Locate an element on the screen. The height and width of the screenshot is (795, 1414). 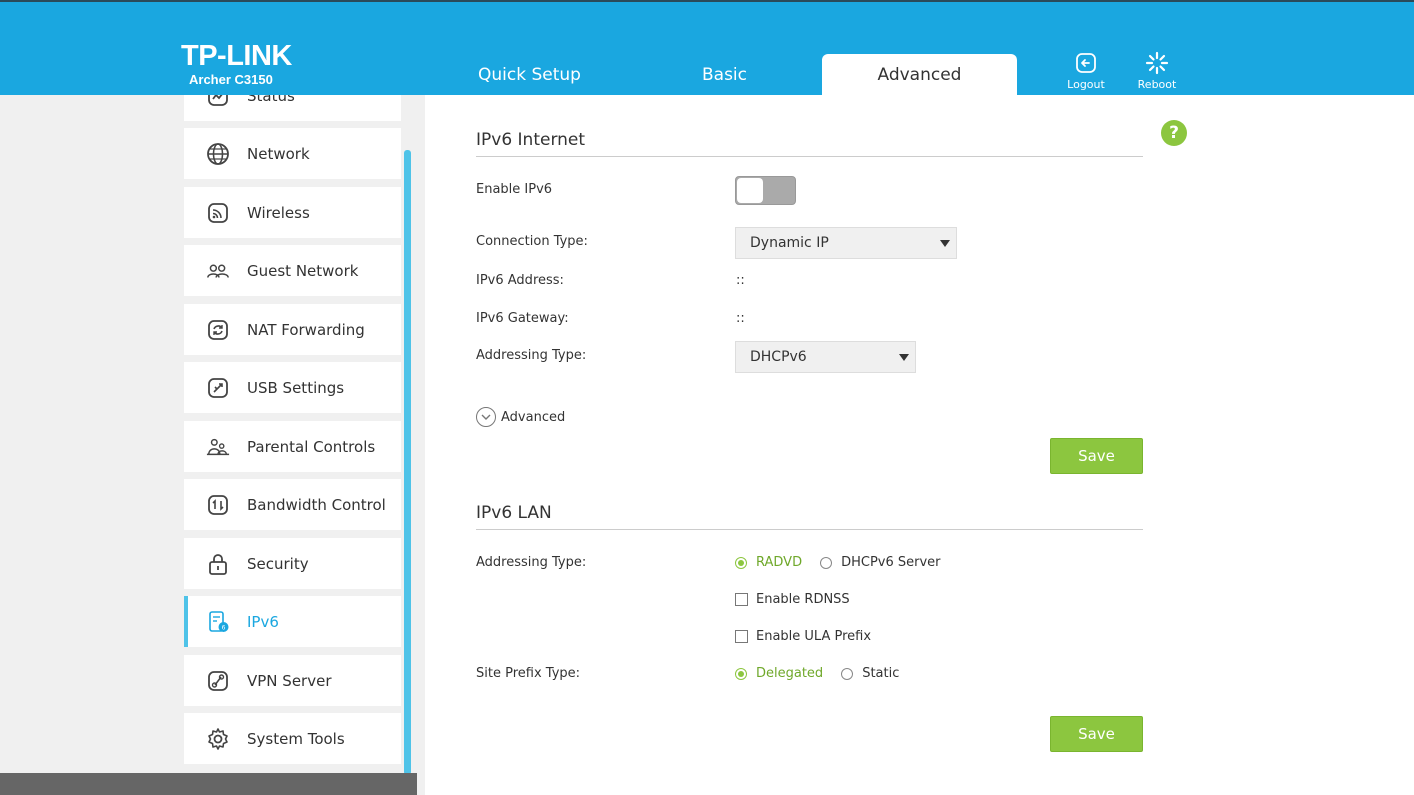
connection-type-value: Dynamic IP is located at coordinates (789, 243).